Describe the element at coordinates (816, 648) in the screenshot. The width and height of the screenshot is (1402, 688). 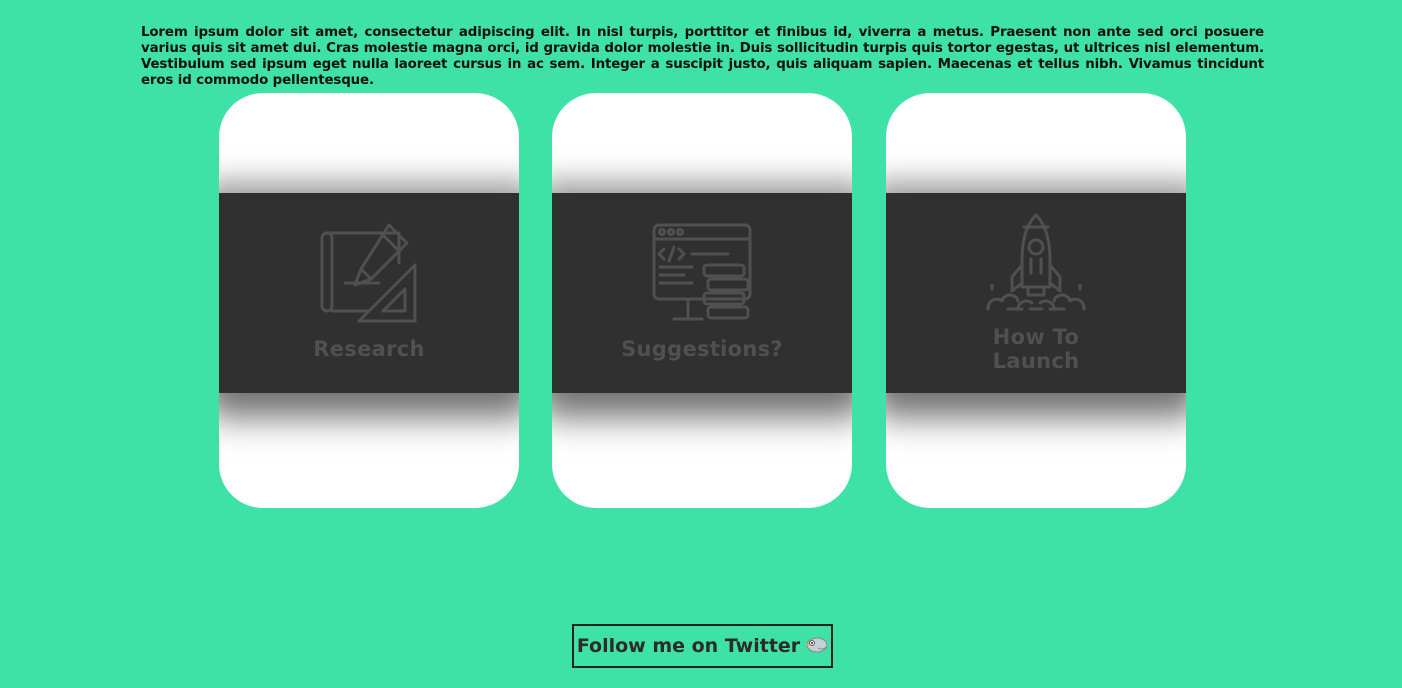
I see `bird-icon` at that location.